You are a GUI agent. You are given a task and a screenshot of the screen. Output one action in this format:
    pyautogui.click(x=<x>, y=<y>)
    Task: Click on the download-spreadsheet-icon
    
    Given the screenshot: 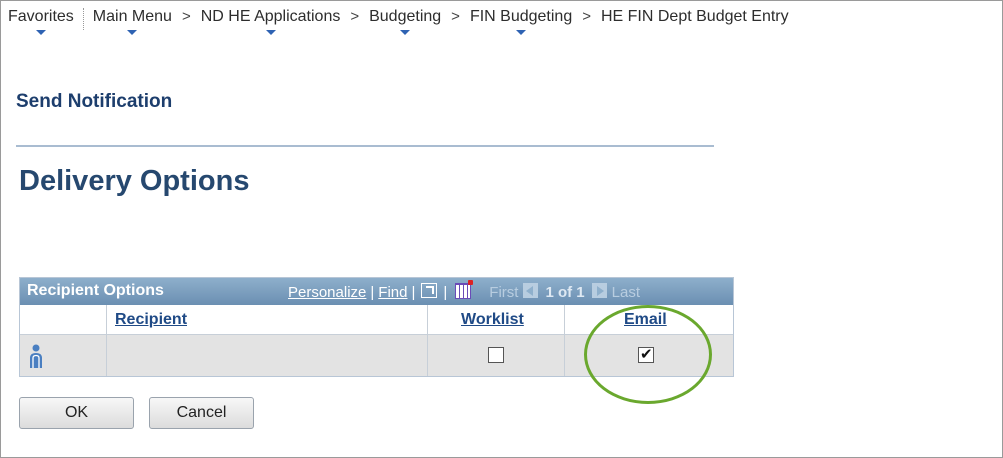 What is the action you would take?
    pyautogui.click(x=464, y=289)
    